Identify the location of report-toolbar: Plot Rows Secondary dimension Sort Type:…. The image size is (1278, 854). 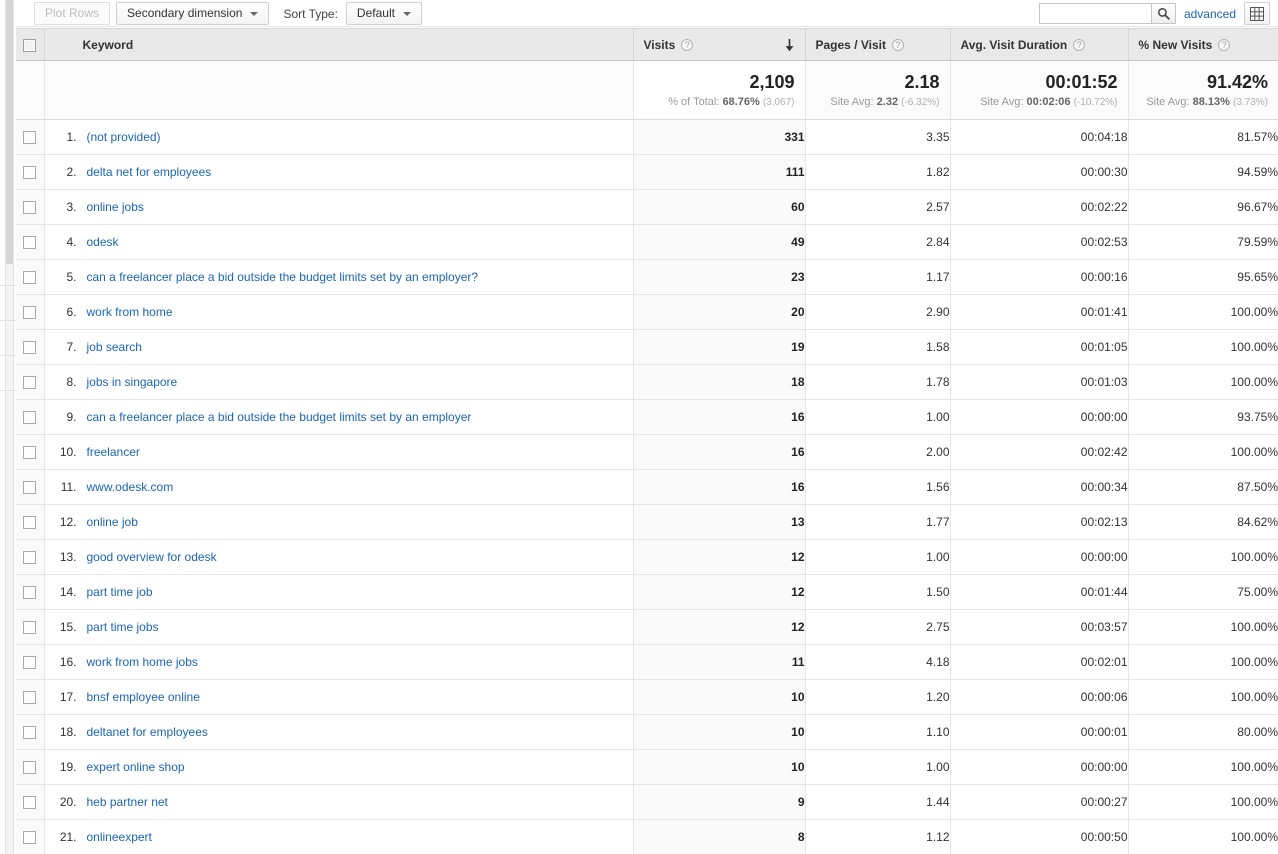
(647, 13).